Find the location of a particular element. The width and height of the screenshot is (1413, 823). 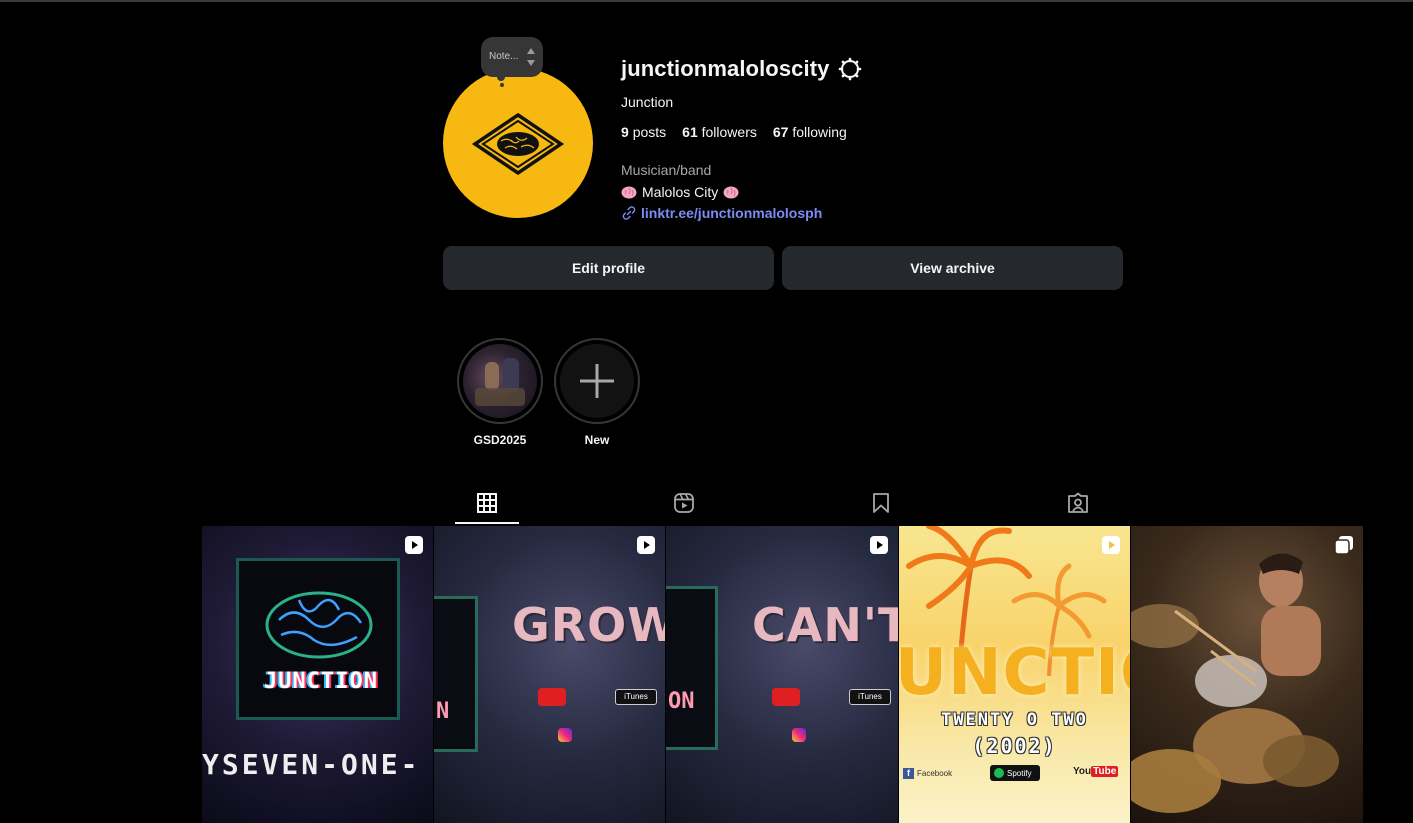

profile-avatar is located at coordinates (518, 143).